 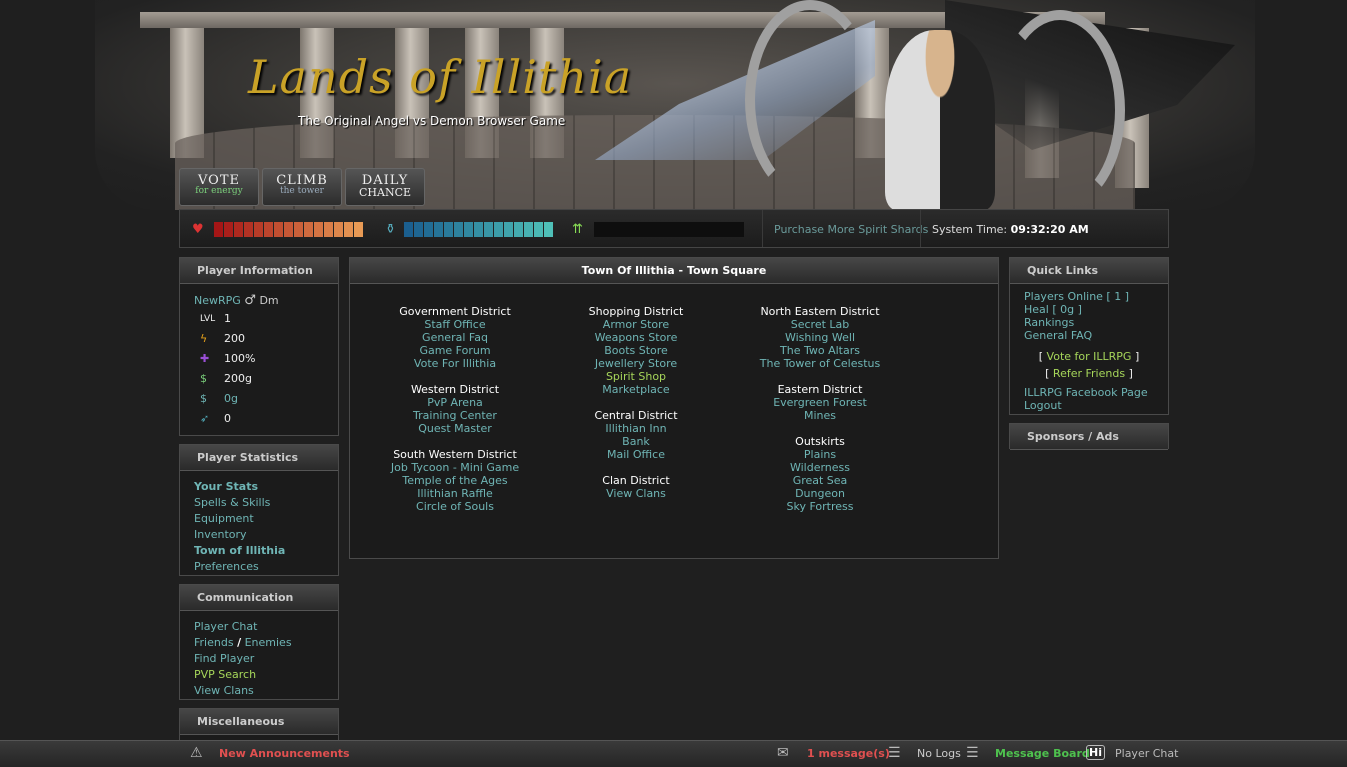 I want to click on logs-icon: ☰, so click(x=894, y=753).